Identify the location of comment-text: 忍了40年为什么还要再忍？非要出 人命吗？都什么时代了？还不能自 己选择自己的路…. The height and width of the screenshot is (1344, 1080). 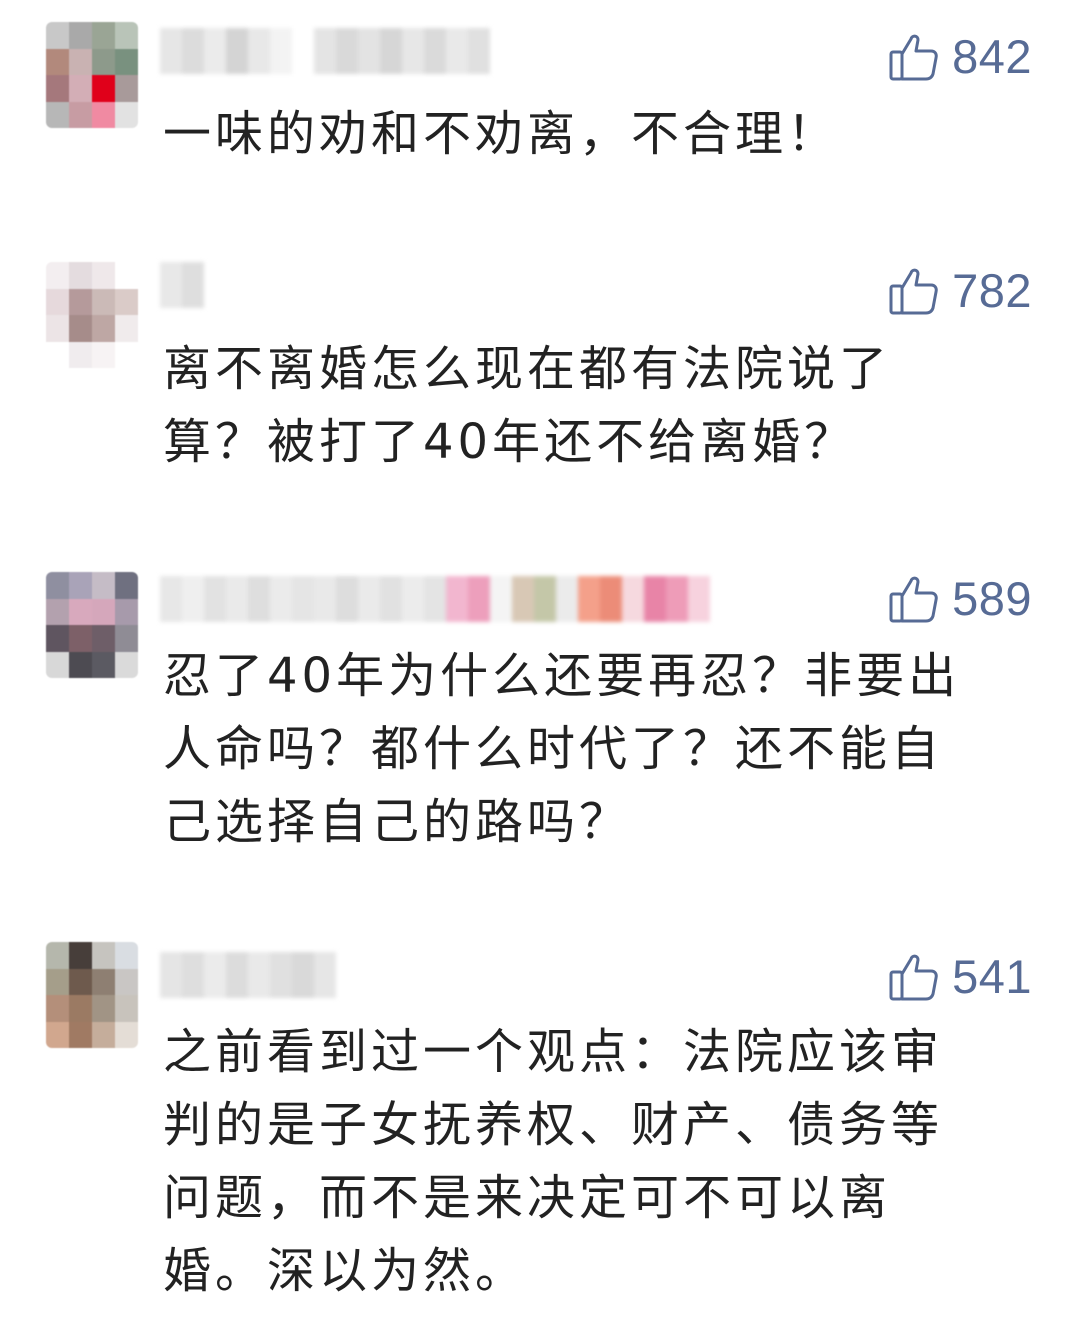
(562, 749).